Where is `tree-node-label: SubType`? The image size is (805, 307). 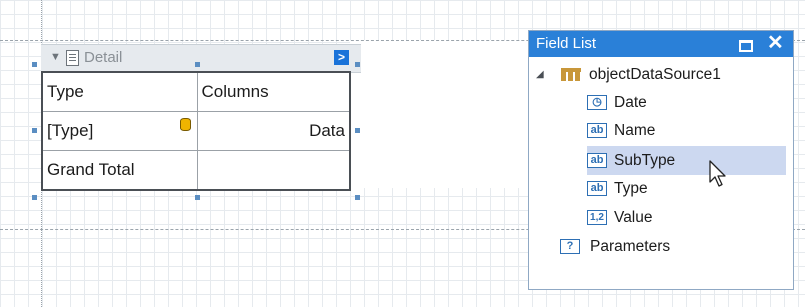
tree-node-label: SubType is located at coordinates (645, 160).